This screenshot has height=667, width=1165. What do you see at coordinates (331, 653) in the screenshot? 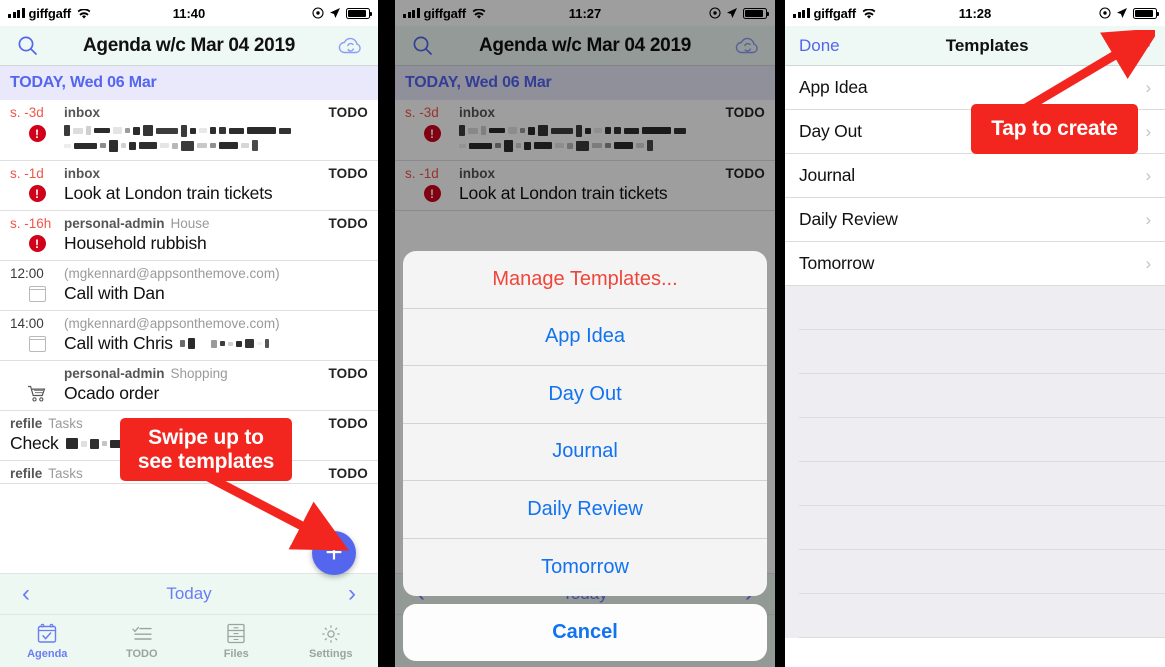
I see `tab-label: Settings` at bounding box center [331, 653].